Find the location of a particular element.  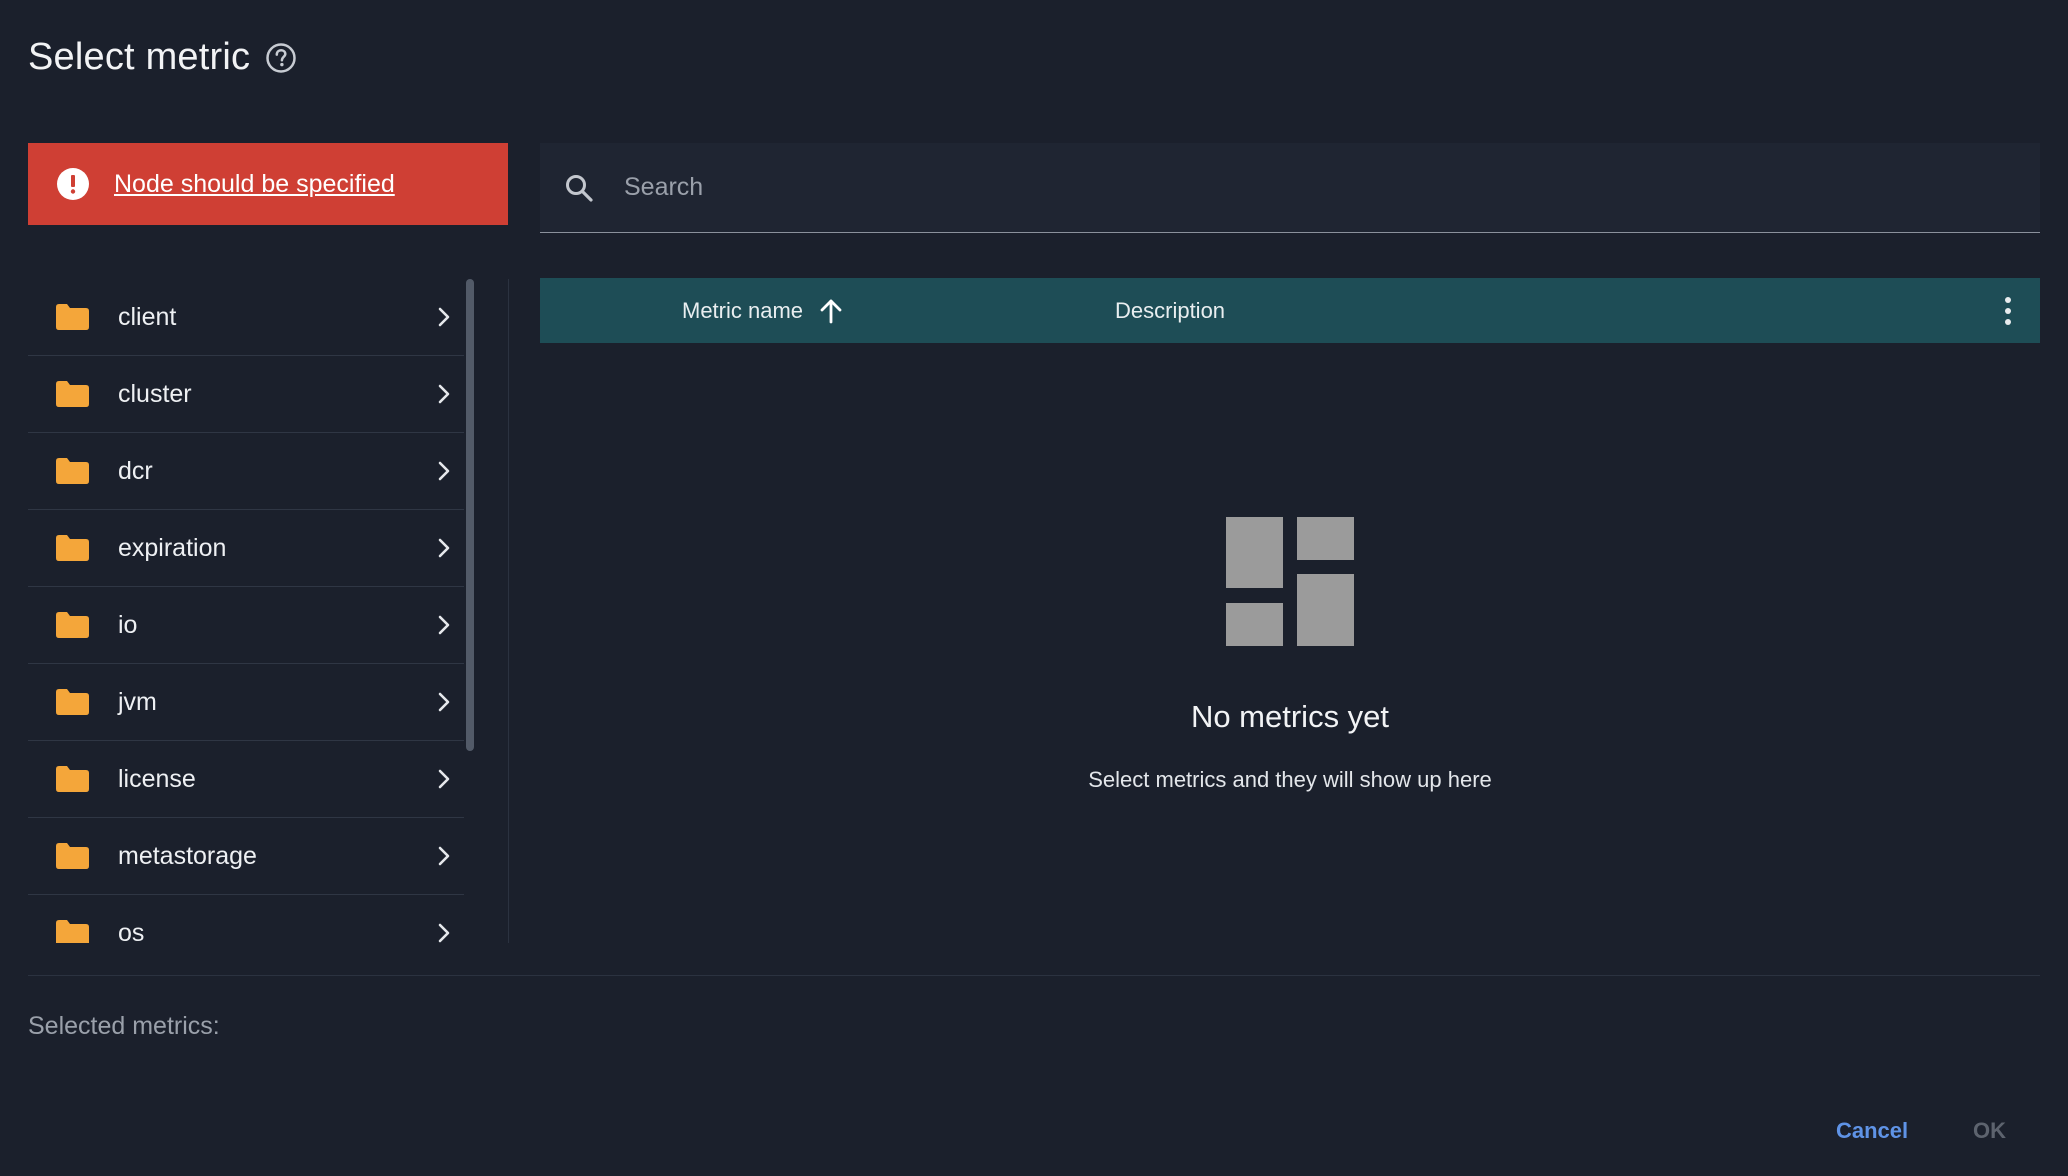

dialog-header: Select metric is located at coordinates (163, 57).